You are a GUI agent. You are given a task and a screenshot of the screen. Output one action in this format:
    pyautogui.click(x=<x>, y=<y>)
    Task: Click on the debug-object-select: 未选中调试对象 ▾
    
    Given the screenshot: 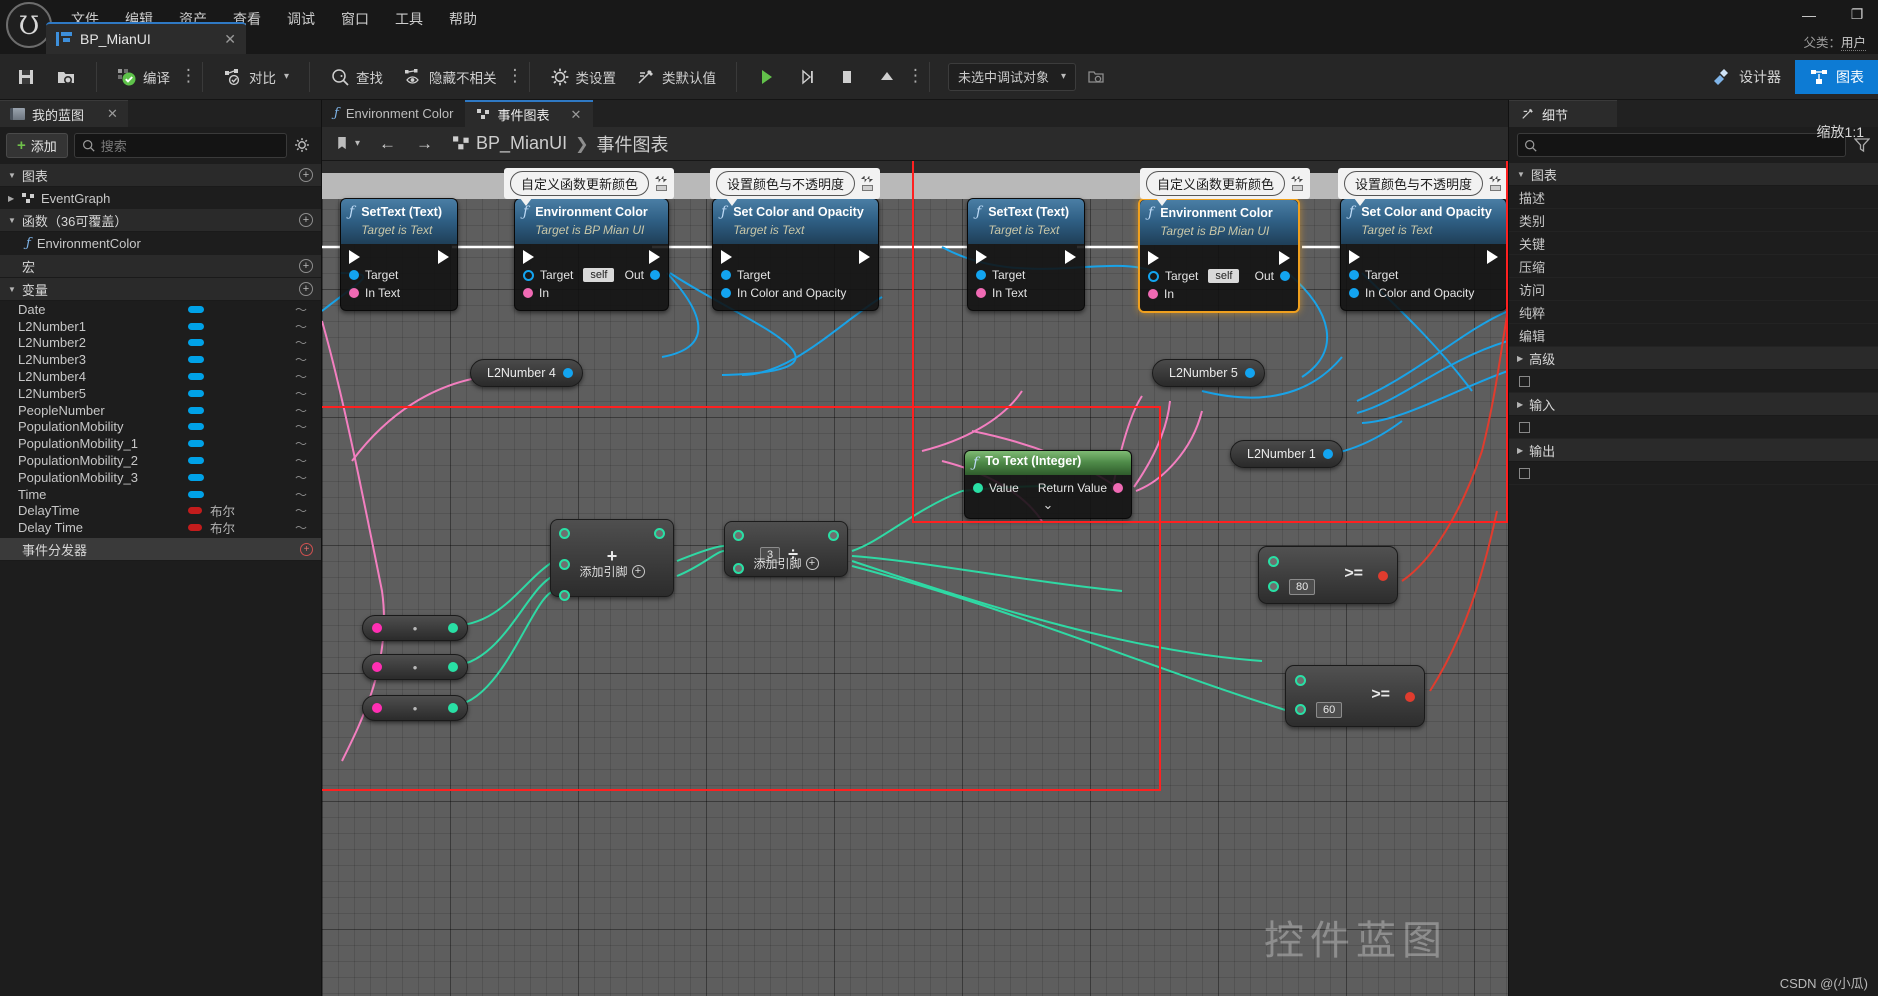 What is the action you would take?
    pyautogui.click(x=1012, y=76)
    